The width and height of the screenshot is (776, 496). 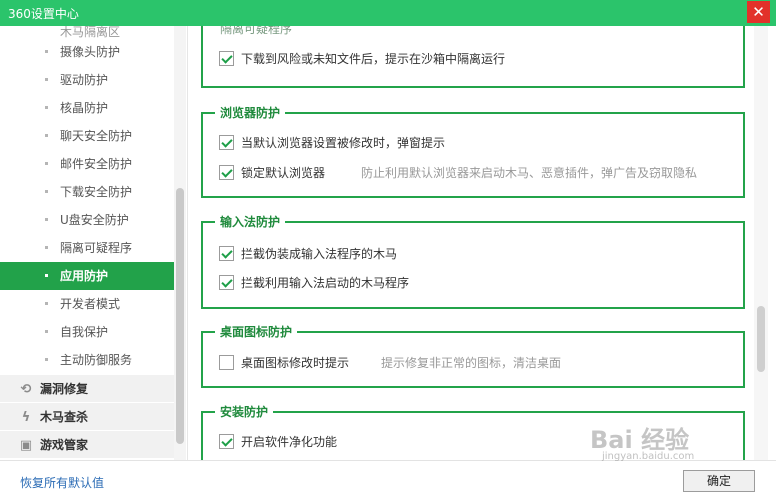 I want to click on sidebar-item-label: 驱动防护, so click(x=84, y=80).